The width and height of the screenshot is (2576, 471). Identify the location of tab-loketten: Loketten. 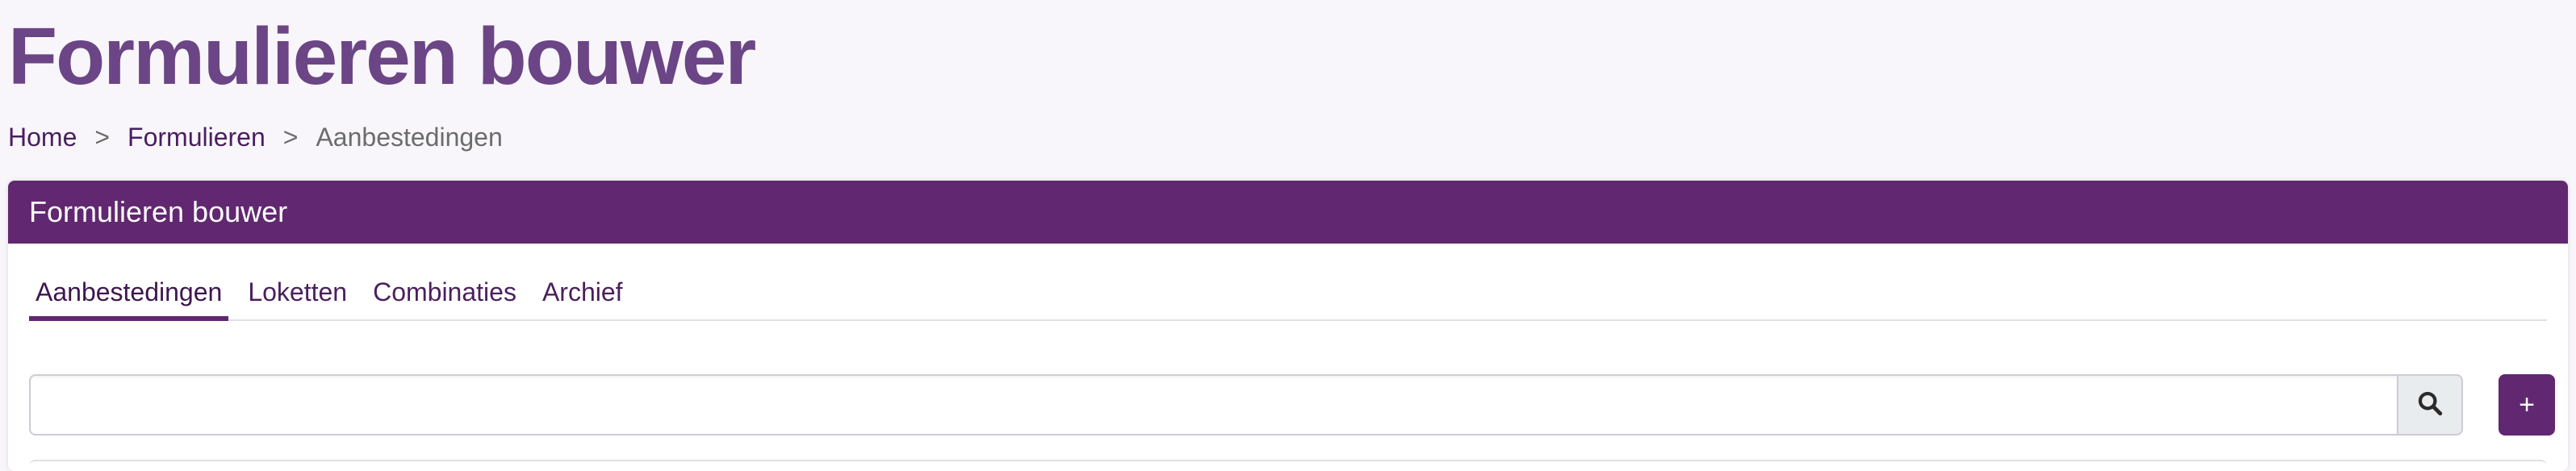
(297, 296).